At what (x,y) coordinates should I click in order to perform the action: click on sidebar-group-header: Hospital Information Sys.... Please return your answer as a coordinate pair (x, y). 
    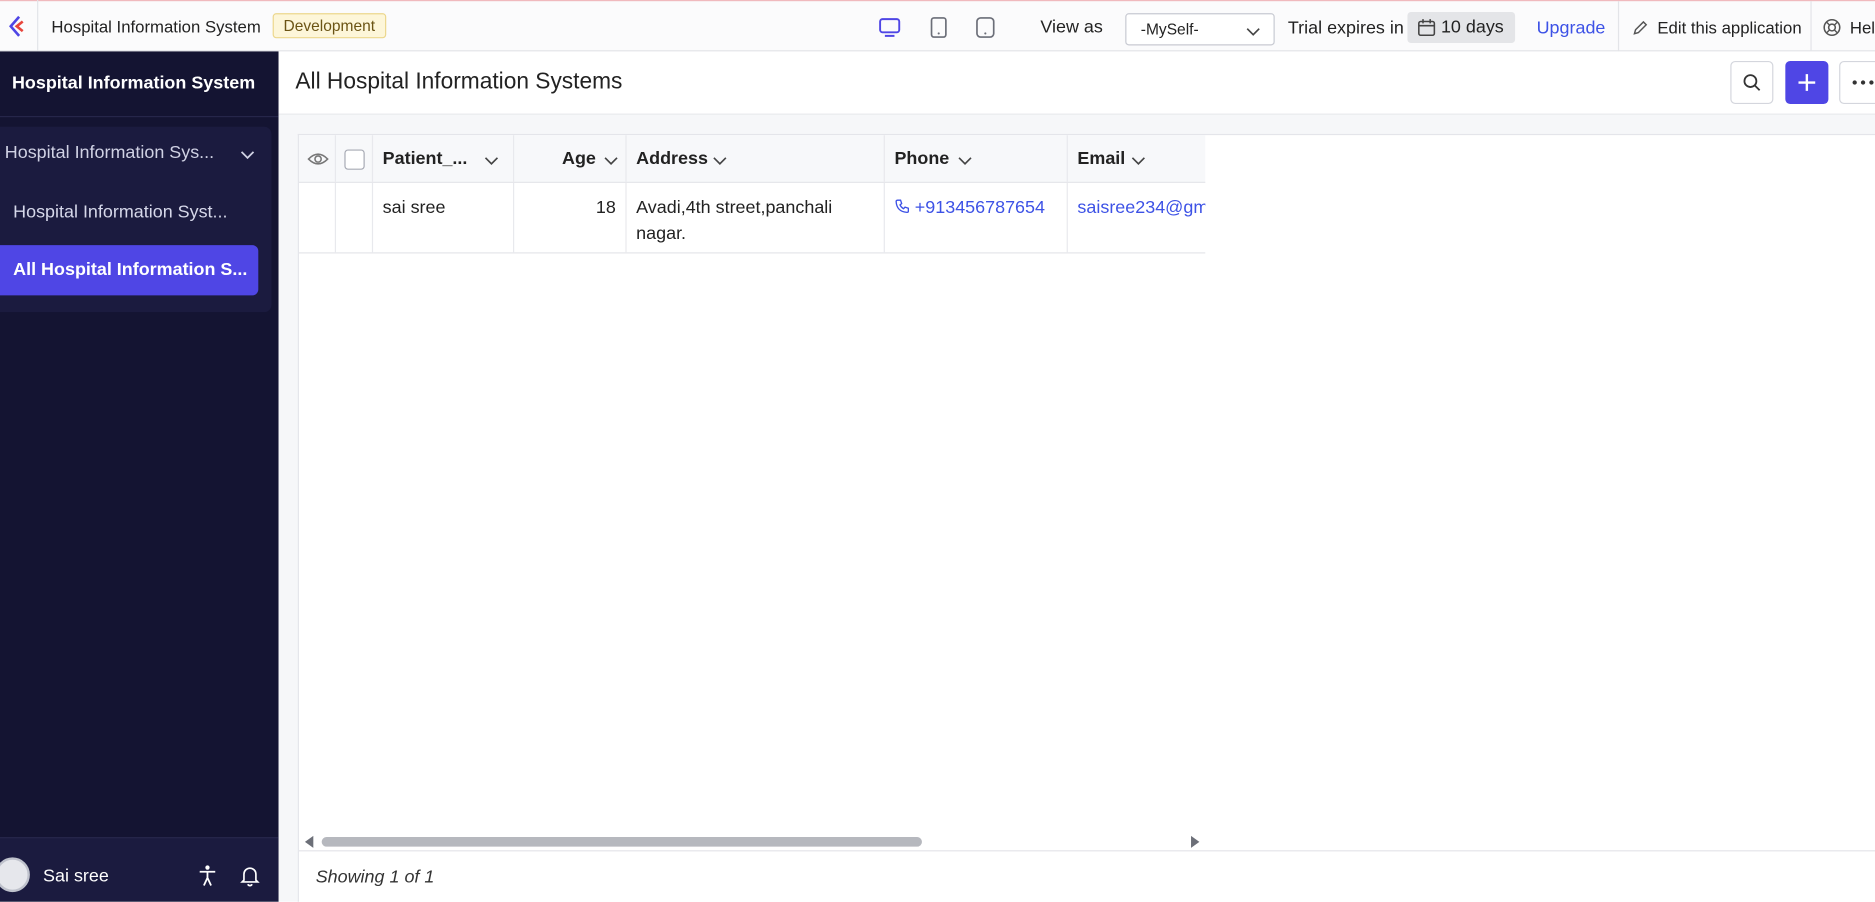
    Looking at the image, I should click on (133, 152).